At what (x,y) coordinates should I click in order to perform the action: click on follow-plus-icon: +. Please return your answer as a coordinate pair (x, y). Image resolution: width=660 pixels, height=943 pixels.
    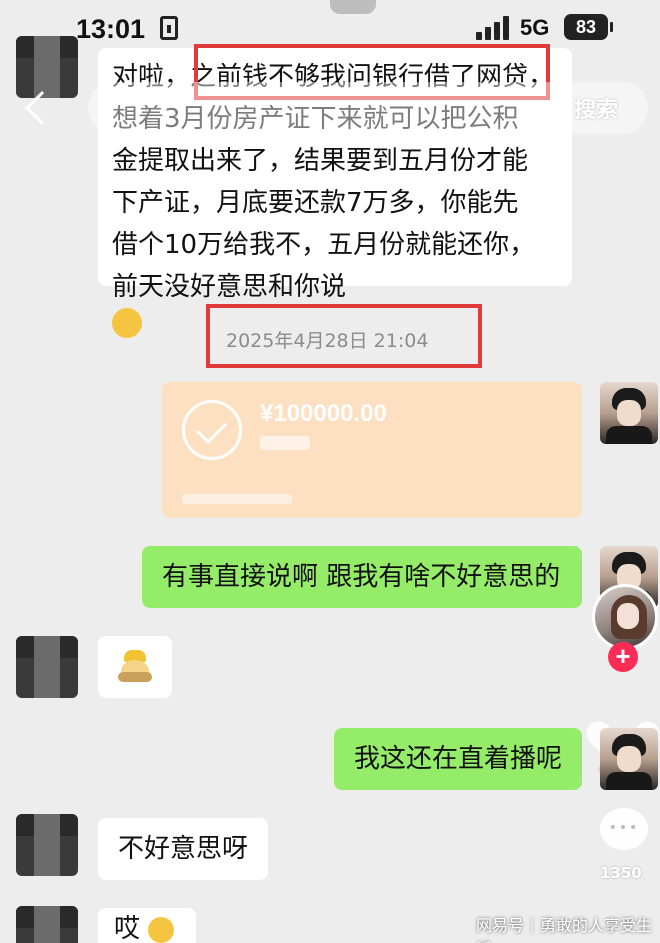
    Looking at the image, I should click on (623, 657).